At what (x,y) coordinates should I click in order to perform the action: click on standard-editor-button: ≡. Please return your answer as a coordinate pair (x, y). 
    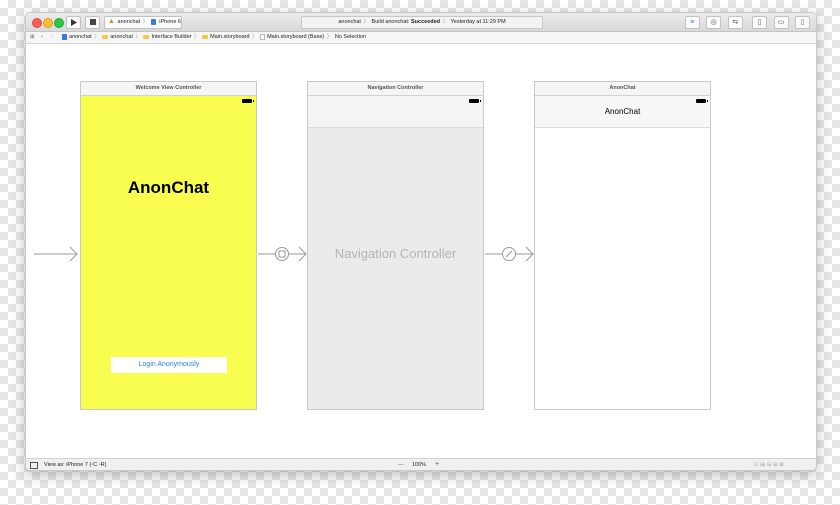
    Looking at the image, I should click on (692, 22).